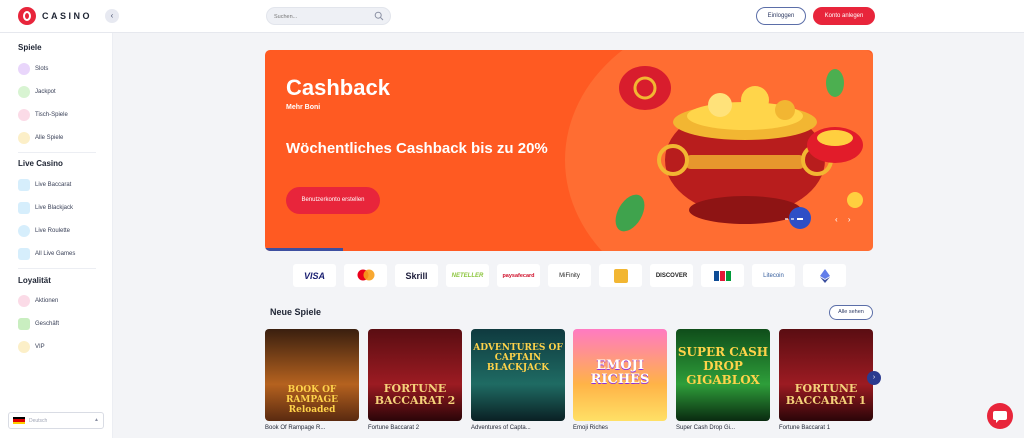 The image size is (1024, 438). I want to click on bank-icon, so click(620, 275).